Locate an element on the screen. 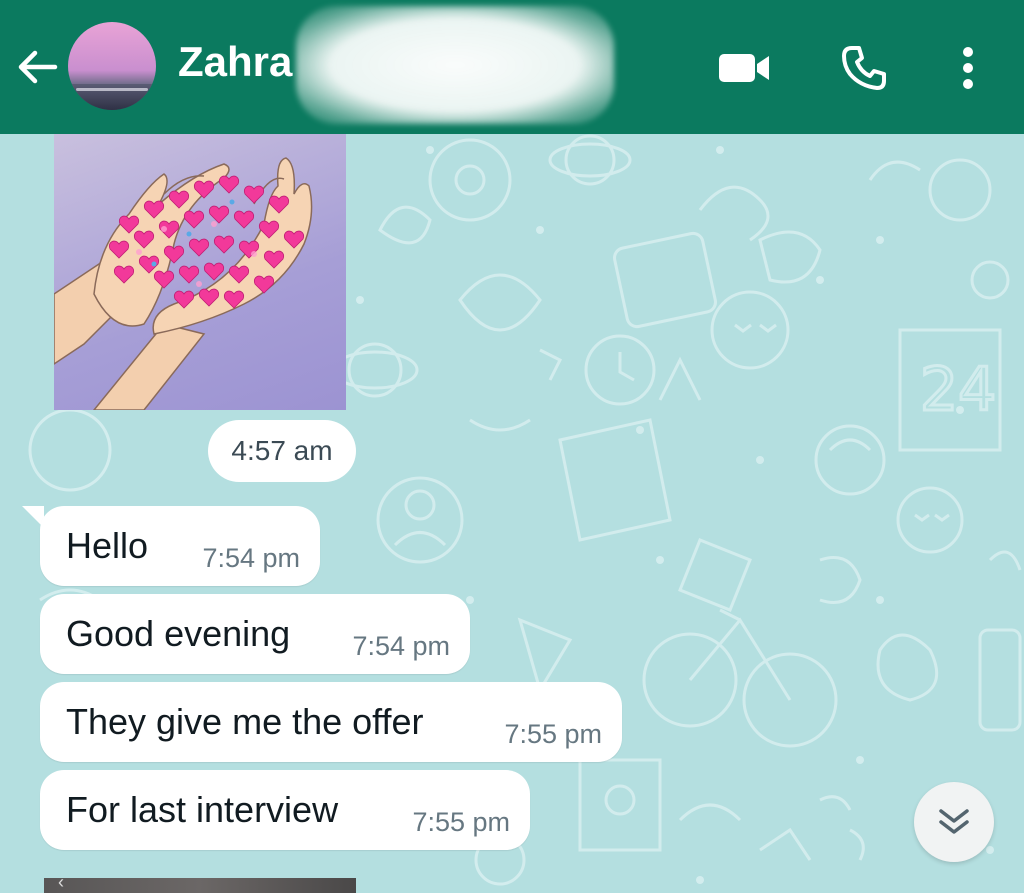 This screenshot has height=893, width=1024. contact-name: Zahra is located at coordinates (235, 62).